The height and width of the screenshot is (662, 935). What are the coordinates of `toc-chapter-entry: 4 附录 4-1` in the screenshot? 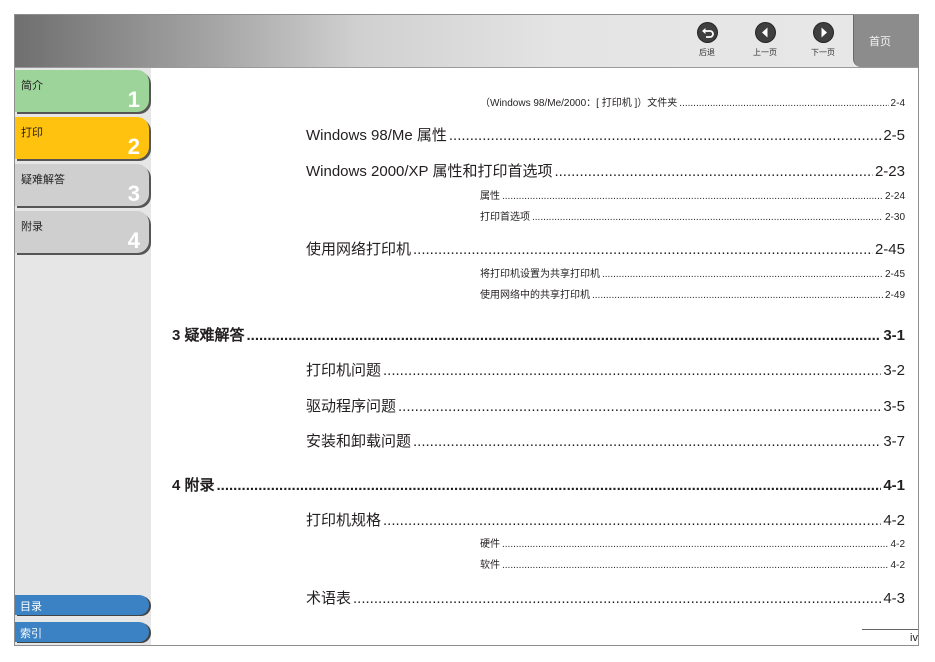 It's located at (538, 484).